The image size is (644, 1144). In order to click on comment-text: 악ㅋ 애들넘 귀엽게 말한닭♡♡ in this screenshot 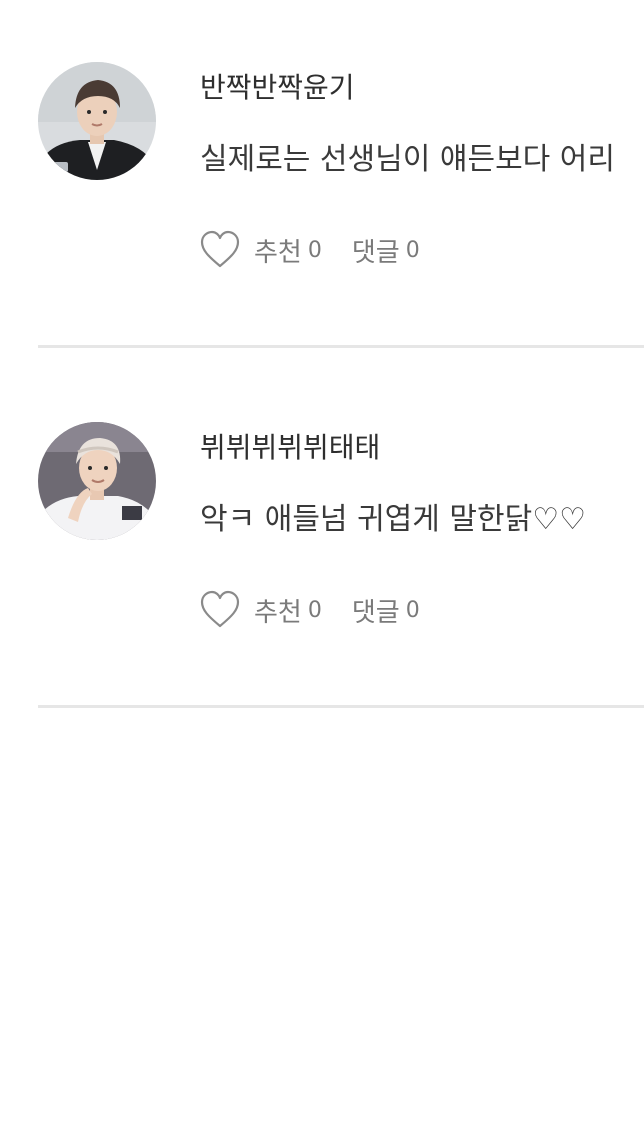, I will do `click(393, 519)`.